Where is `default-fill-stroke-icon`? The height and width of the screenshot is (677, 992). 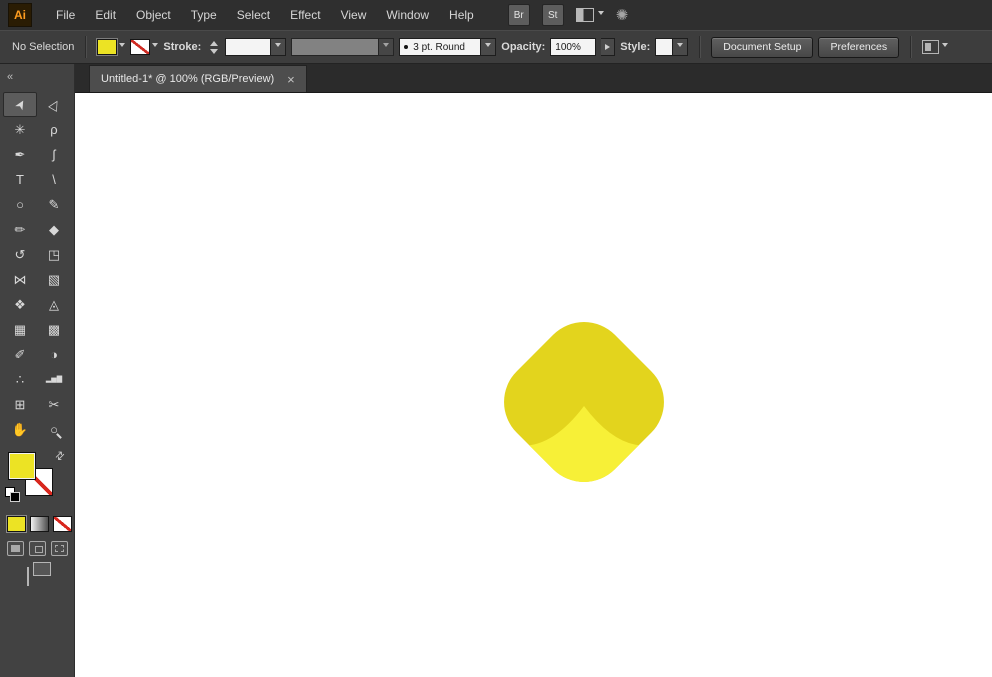
default-fill-stroke-icon is located at coordinates (12, 494).